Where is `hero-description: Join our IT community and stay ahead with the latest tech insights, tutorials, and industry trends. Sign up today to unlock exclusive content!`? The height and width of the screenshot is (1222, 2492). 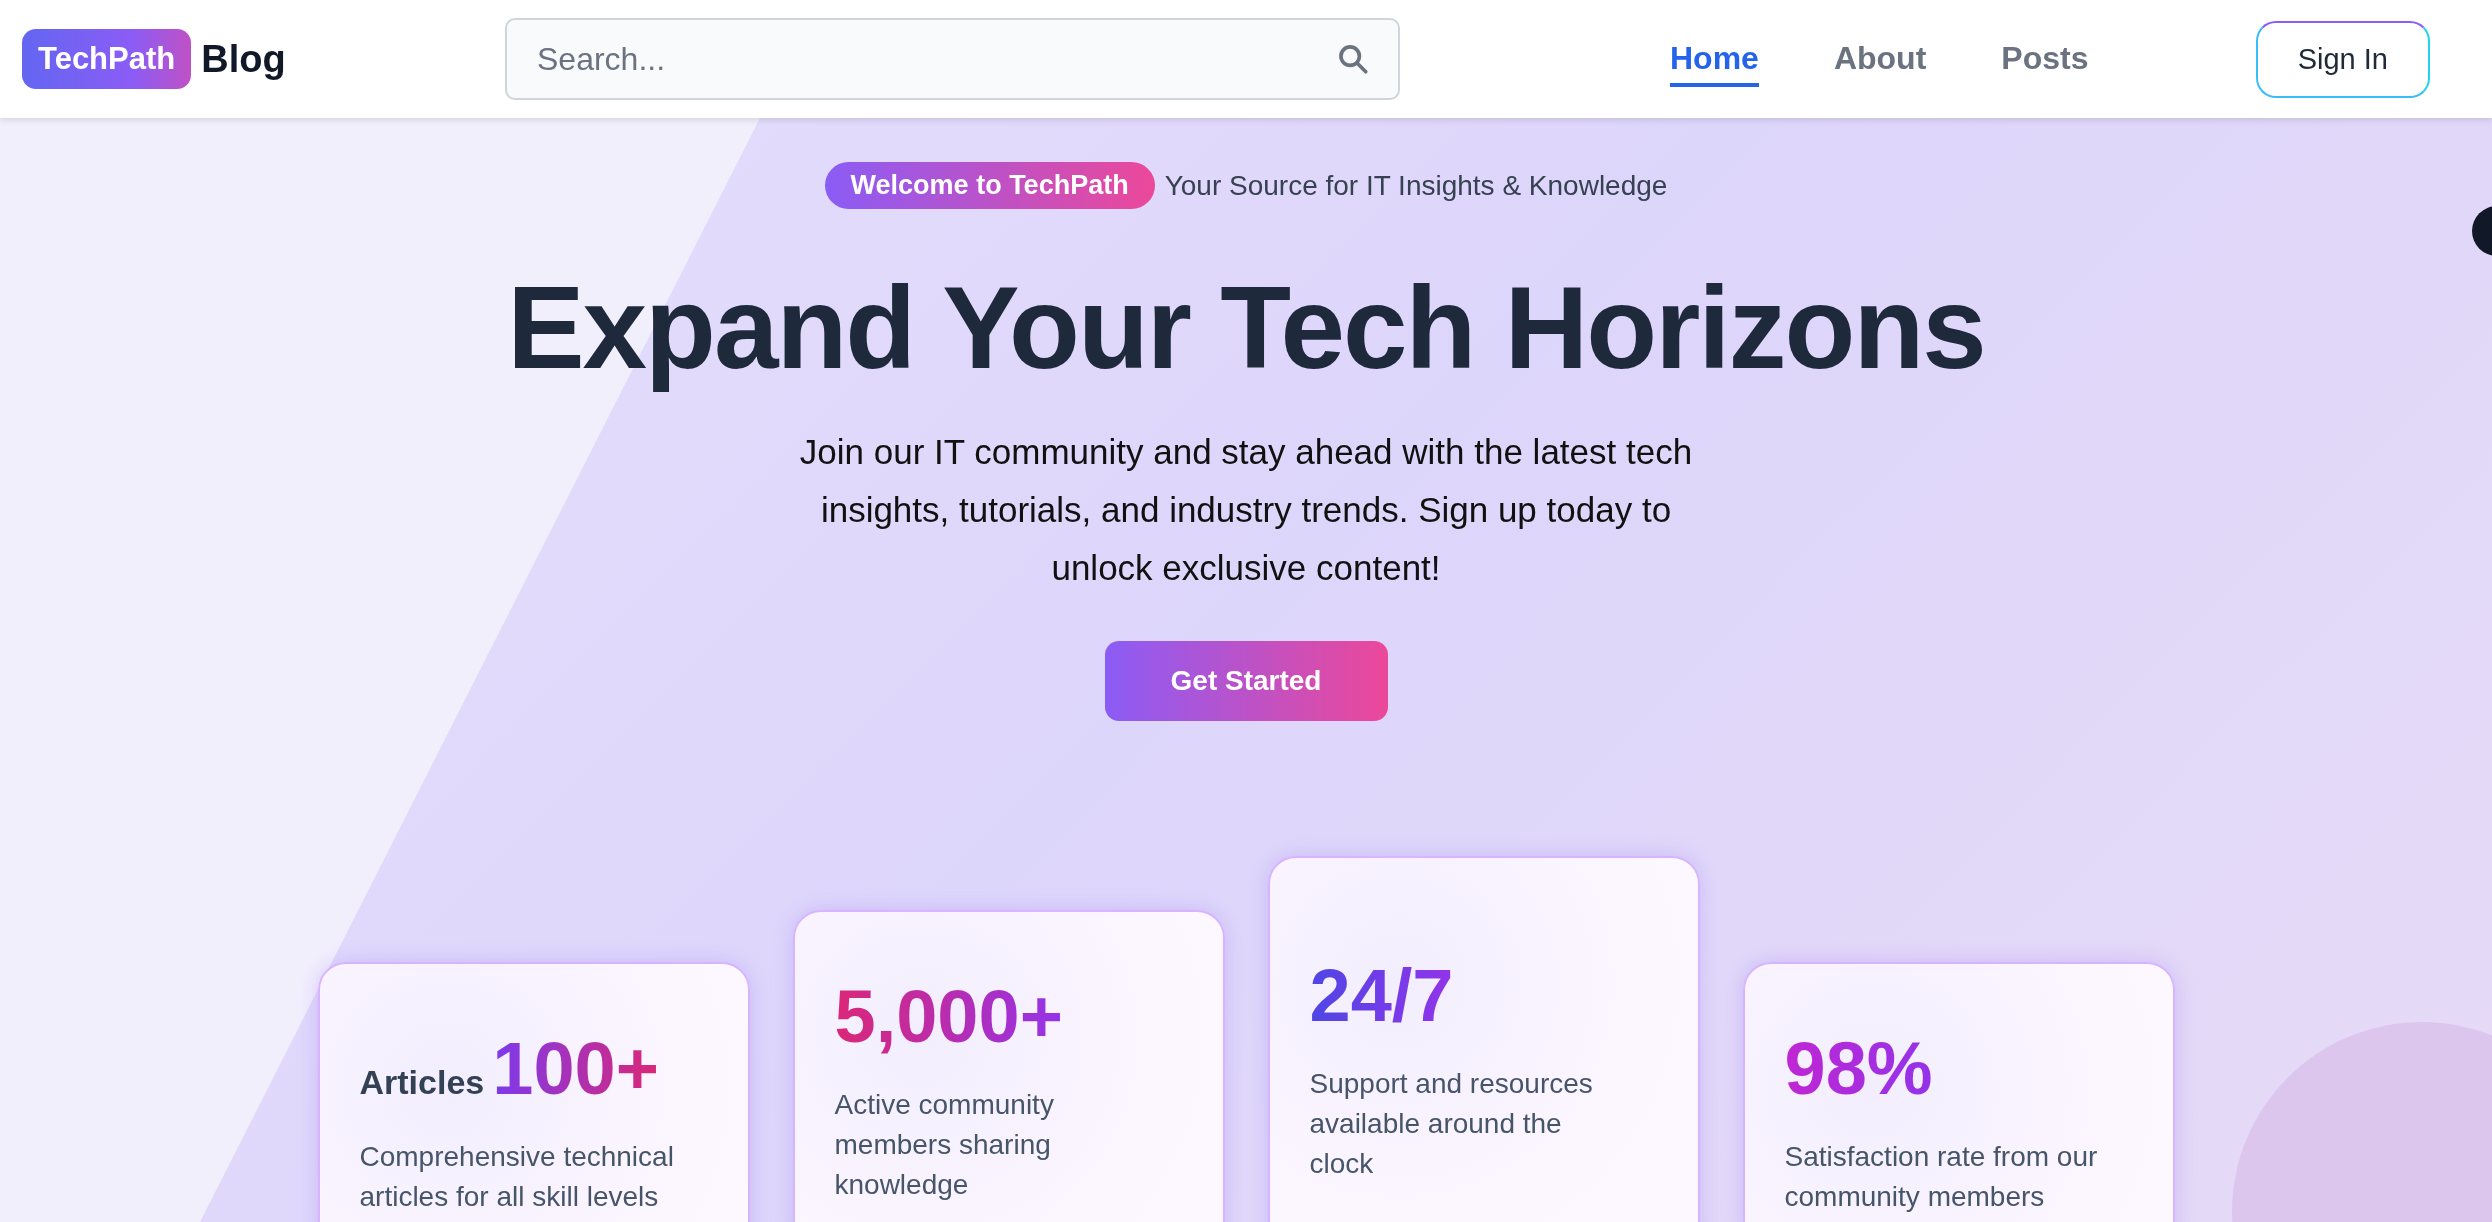 hero-description: Join our IT community and stay ahead with the latest tech insights, tutorials, and industry trends. Sign up today to unlock exclusive content! is located at coordinates (1246, 510).